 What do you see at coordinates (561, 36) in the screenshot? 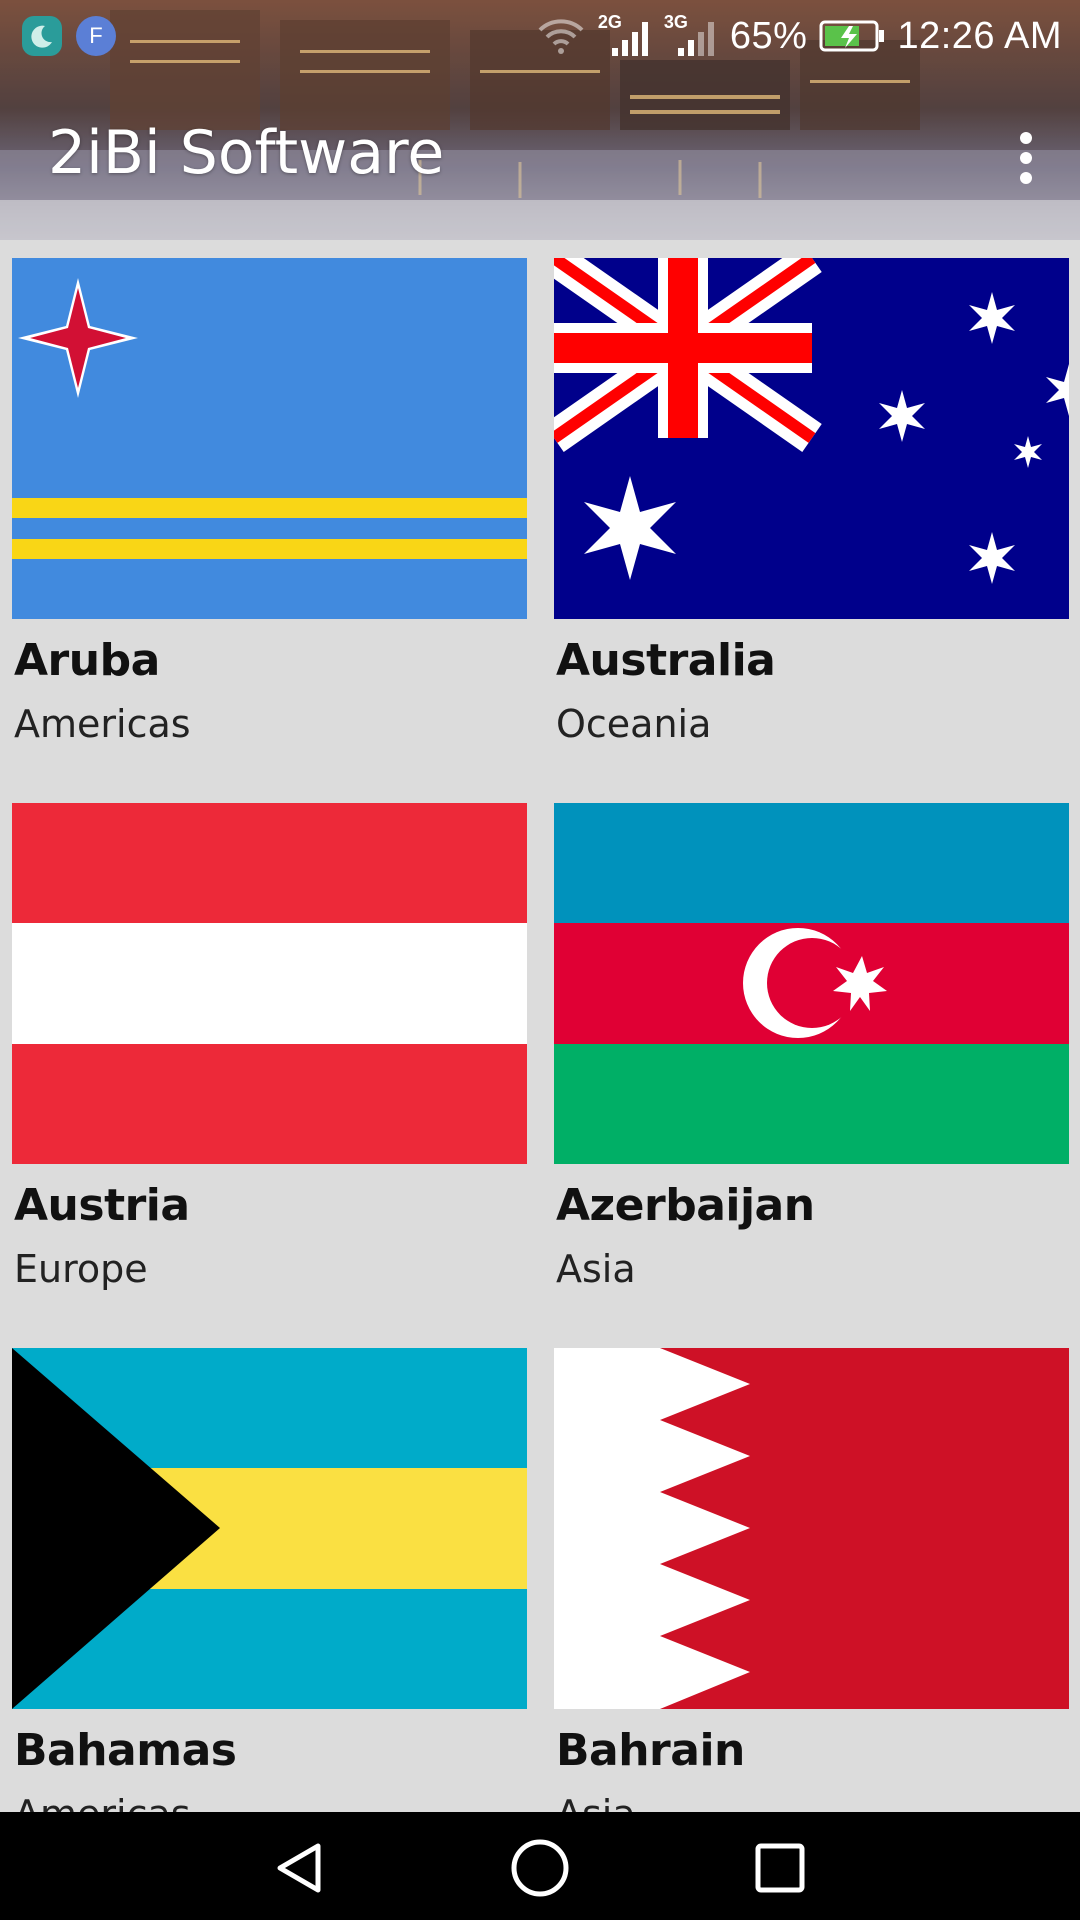
I see `wifi-icon` at bounding box center [561, 36].